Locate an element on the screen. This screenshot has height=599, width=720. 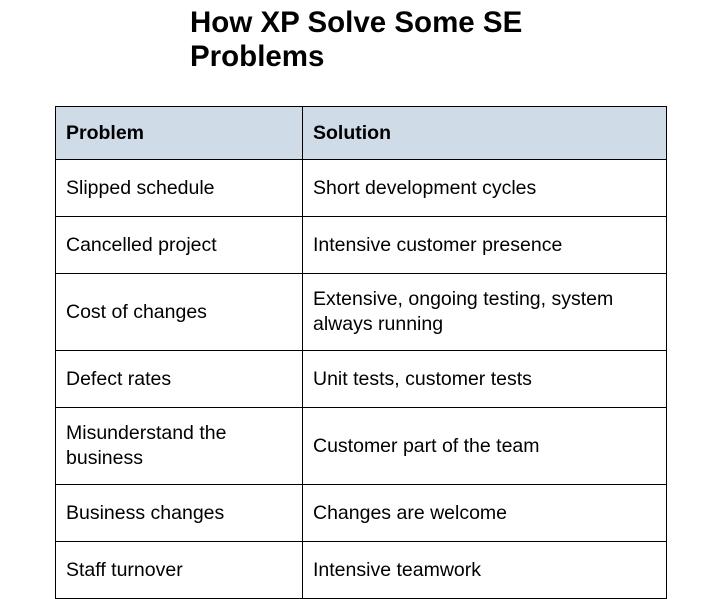
table-row: Slipped schedule Short development cycles is located at coordinates (361, 188).